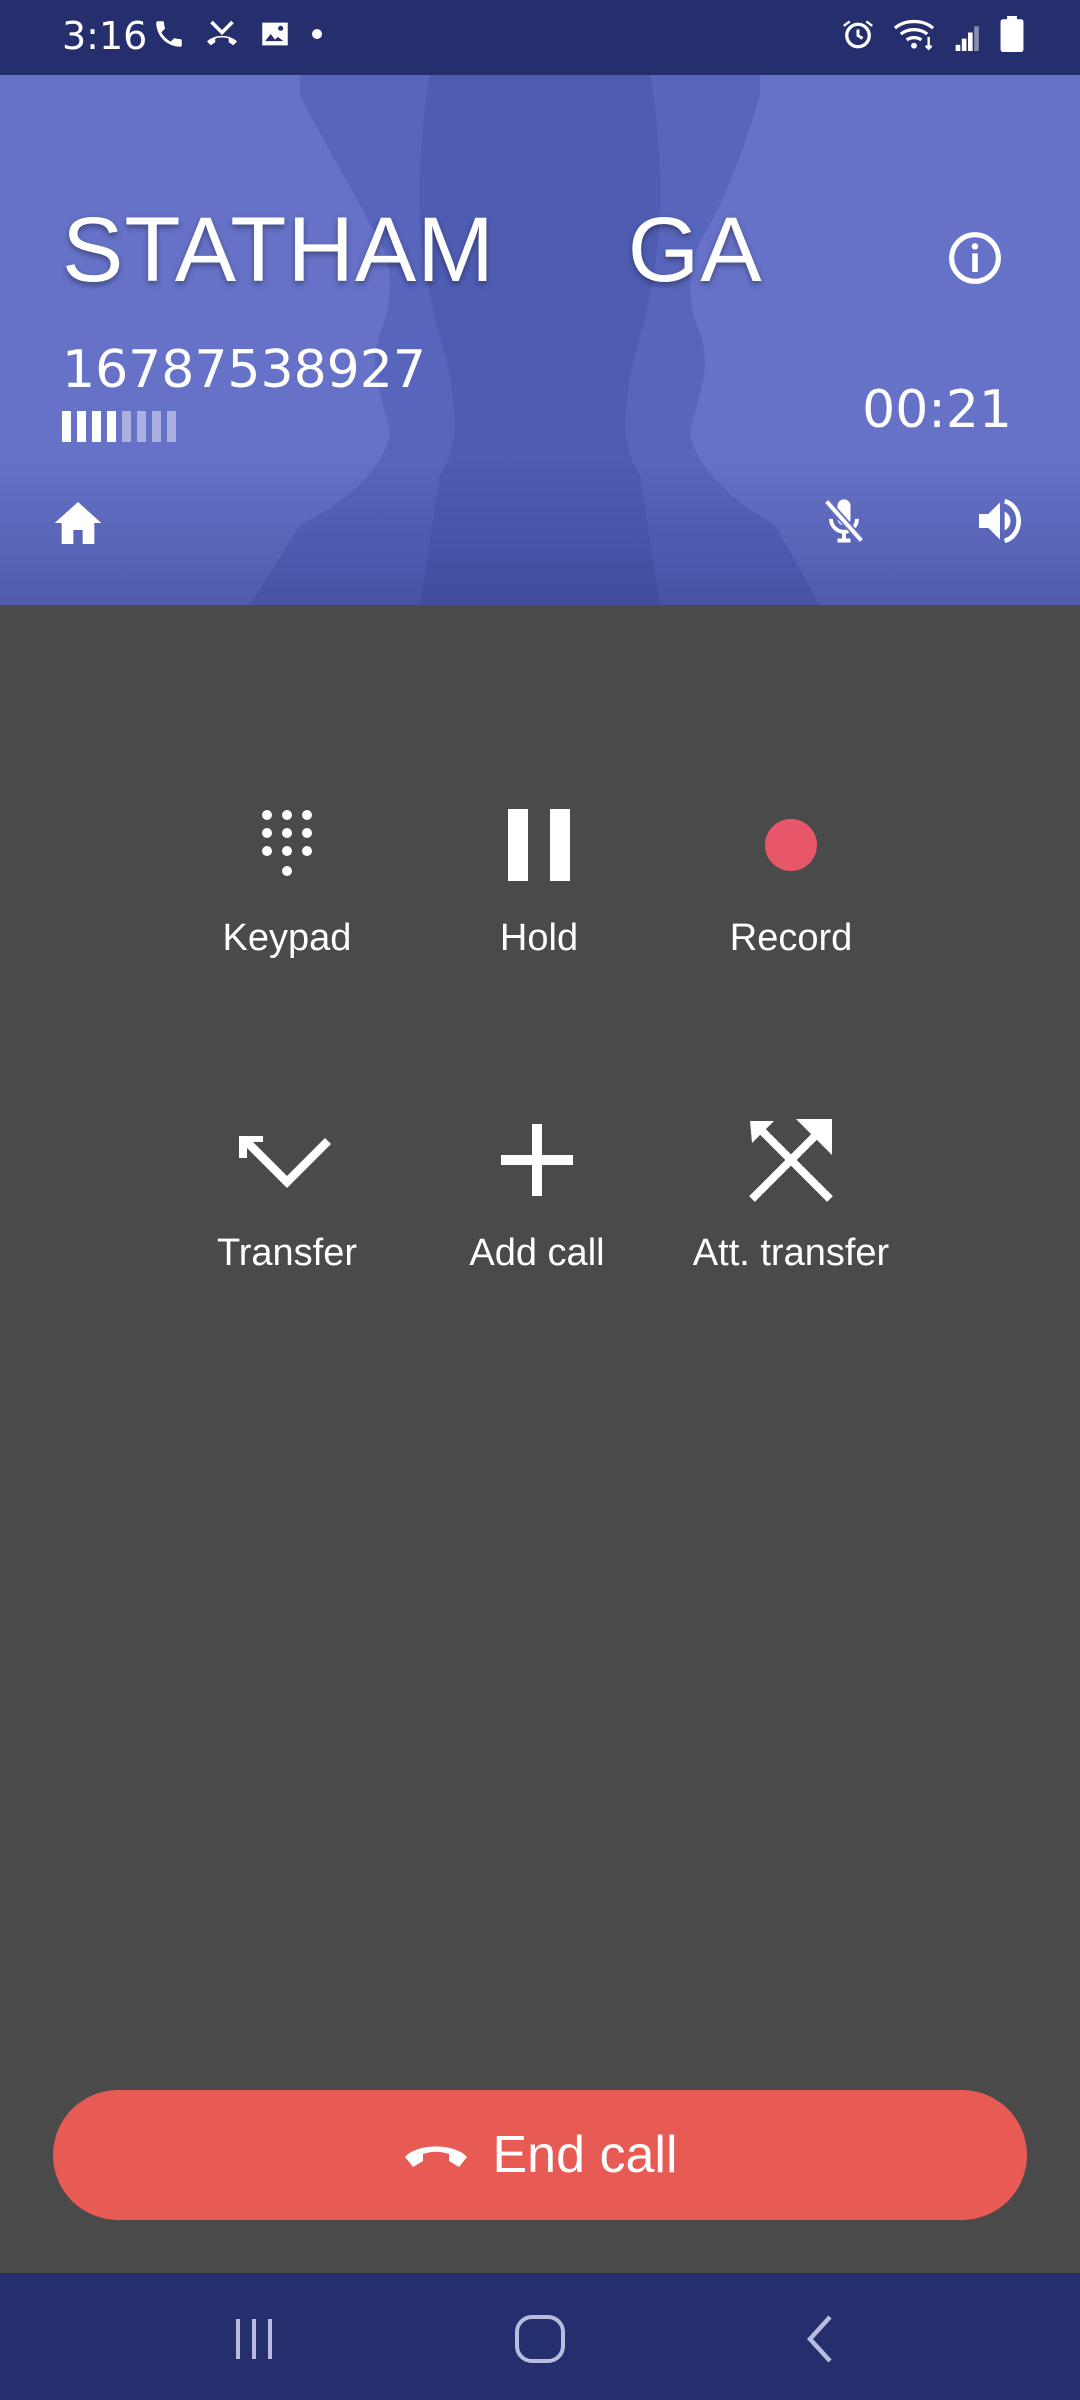 The width and height of the screenshot is (1080, 2400). I want to click on transfer-button: Transfer, so click(287, 1187).